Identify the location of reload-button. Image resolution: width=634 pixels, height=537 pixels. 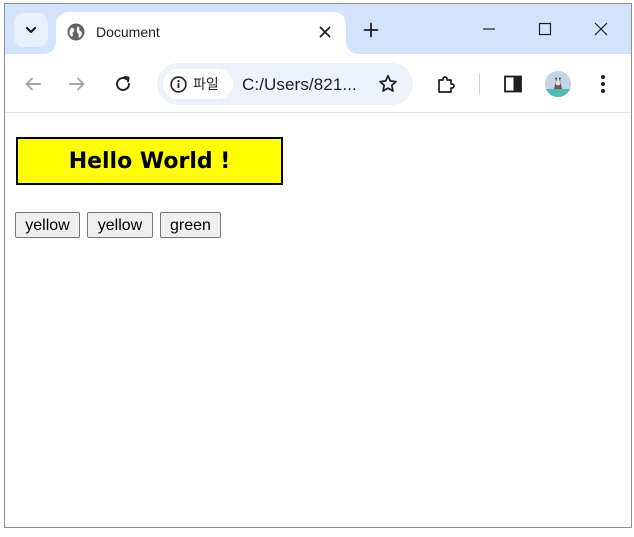
(123, 84).